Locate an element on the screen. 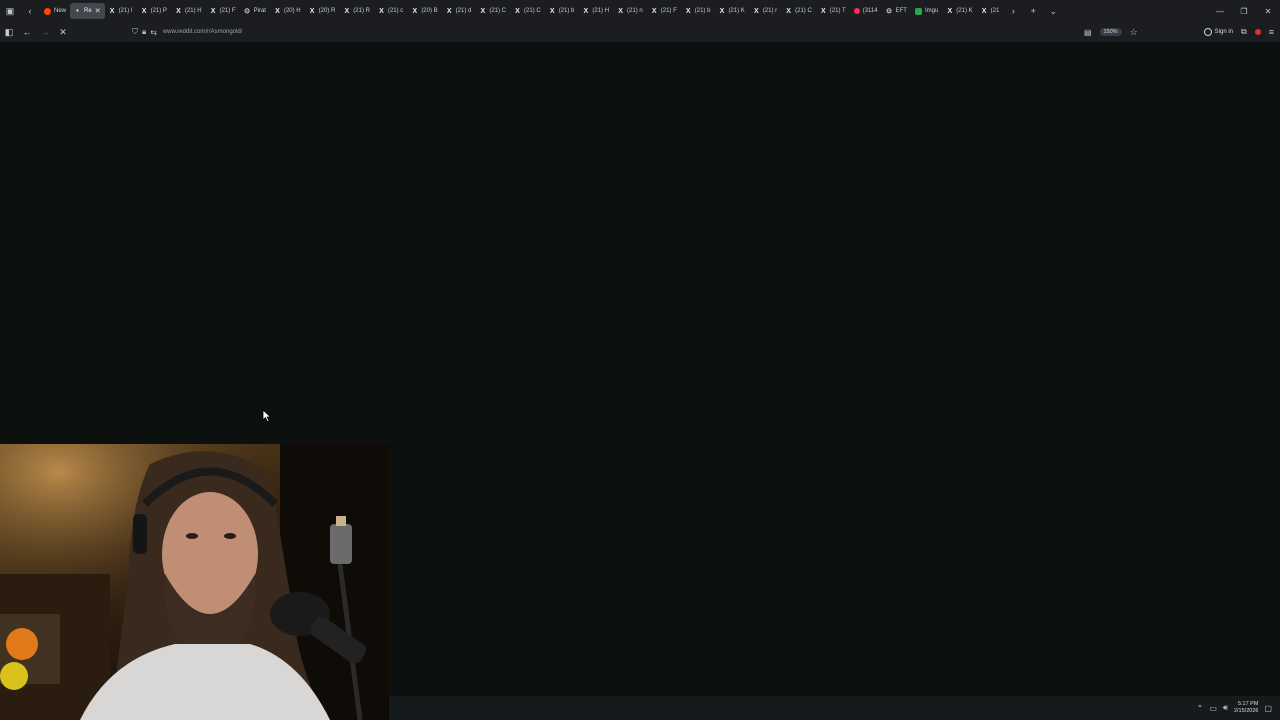 The width and height of the screenshot is (1280, 720). tab-14: X (21) C is located at coordinates (527, 11).